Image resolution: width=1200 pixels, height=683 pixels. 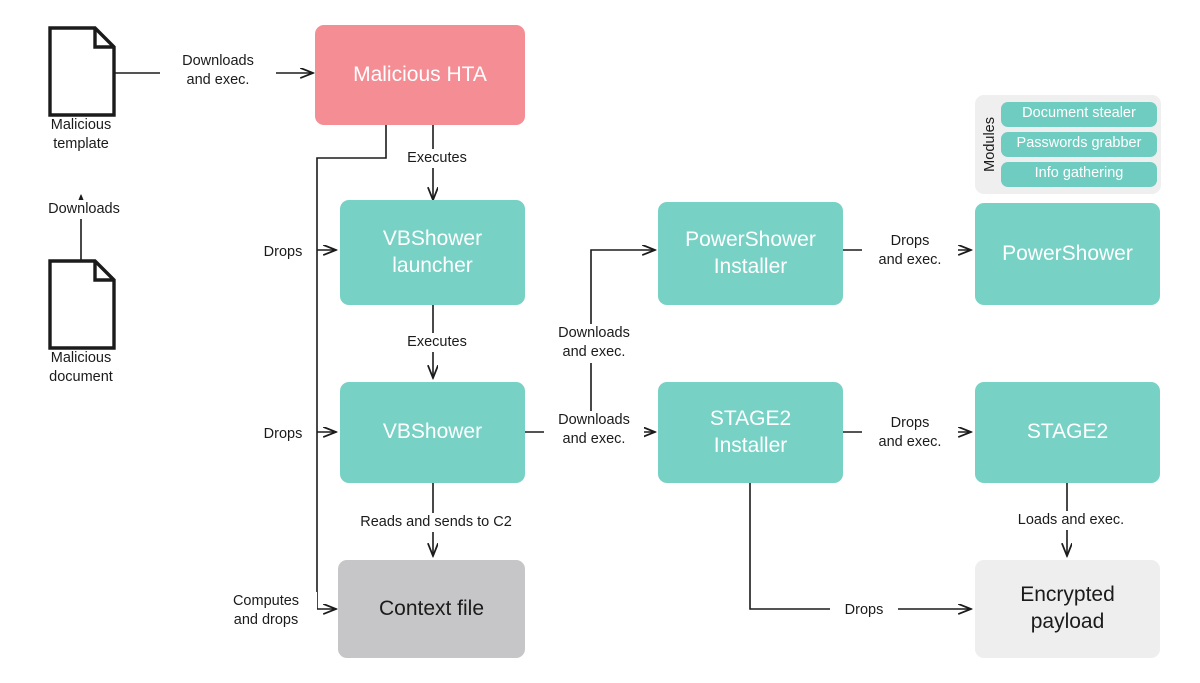 What do you see at coordinates (1079, 174) in the screenshot?
I see `module-item-info-gathering: Info gathering` at bounding box center [1079, 174].